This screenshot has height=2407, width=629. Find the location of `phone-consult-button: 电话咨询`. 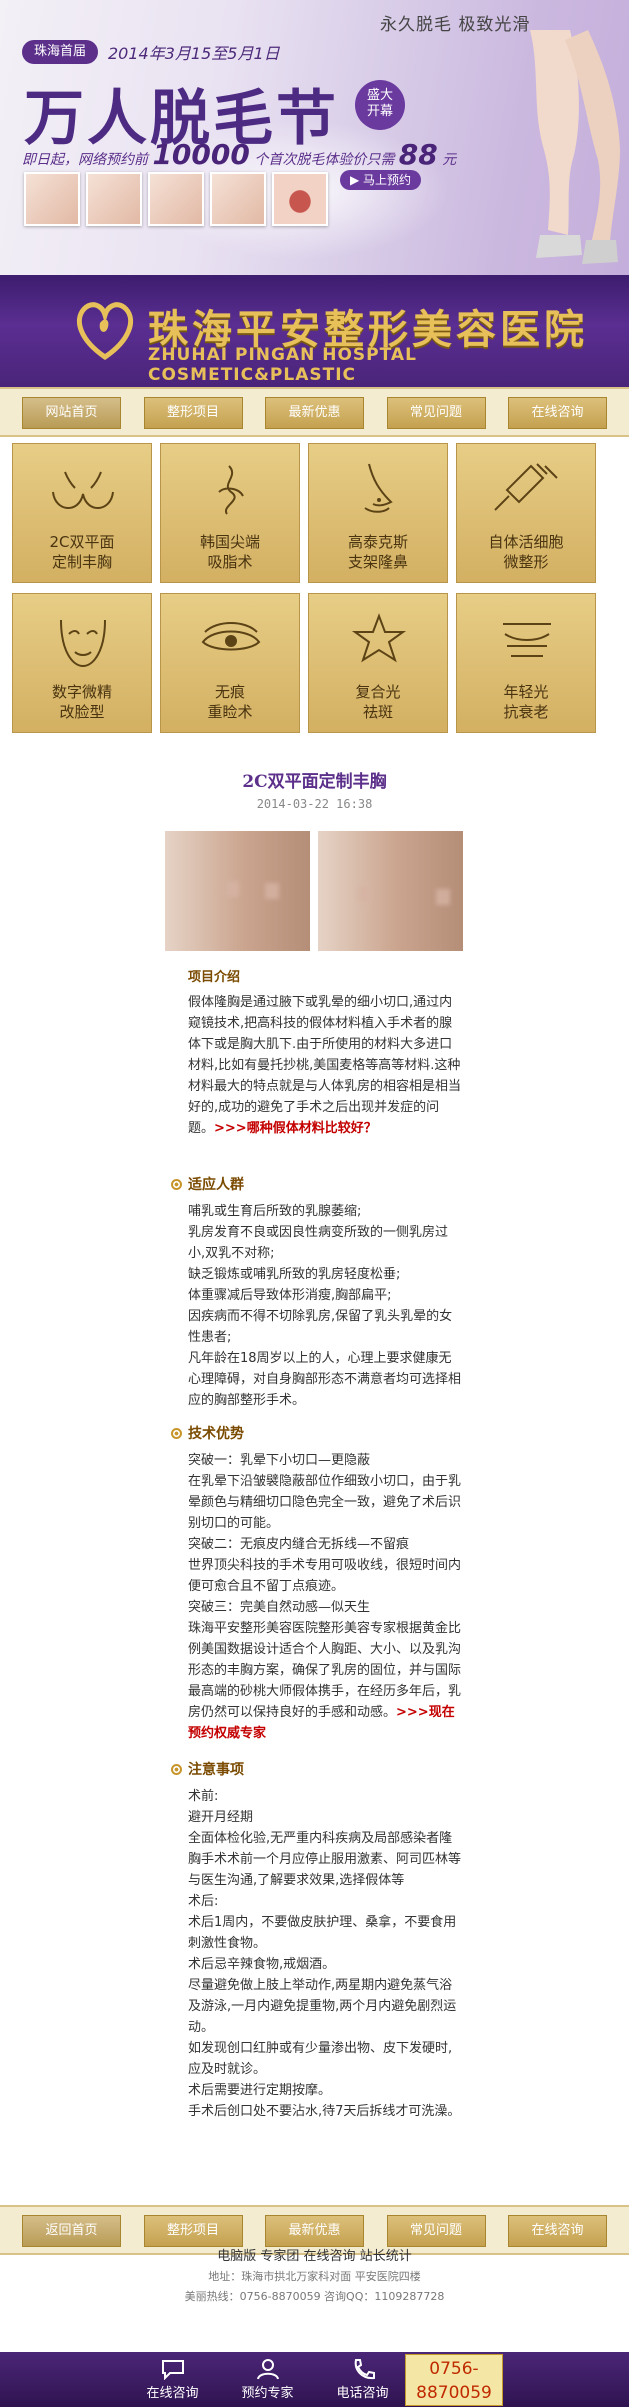

phone-consult-button: 电话咨询 is located at coordinates (362, 2379).